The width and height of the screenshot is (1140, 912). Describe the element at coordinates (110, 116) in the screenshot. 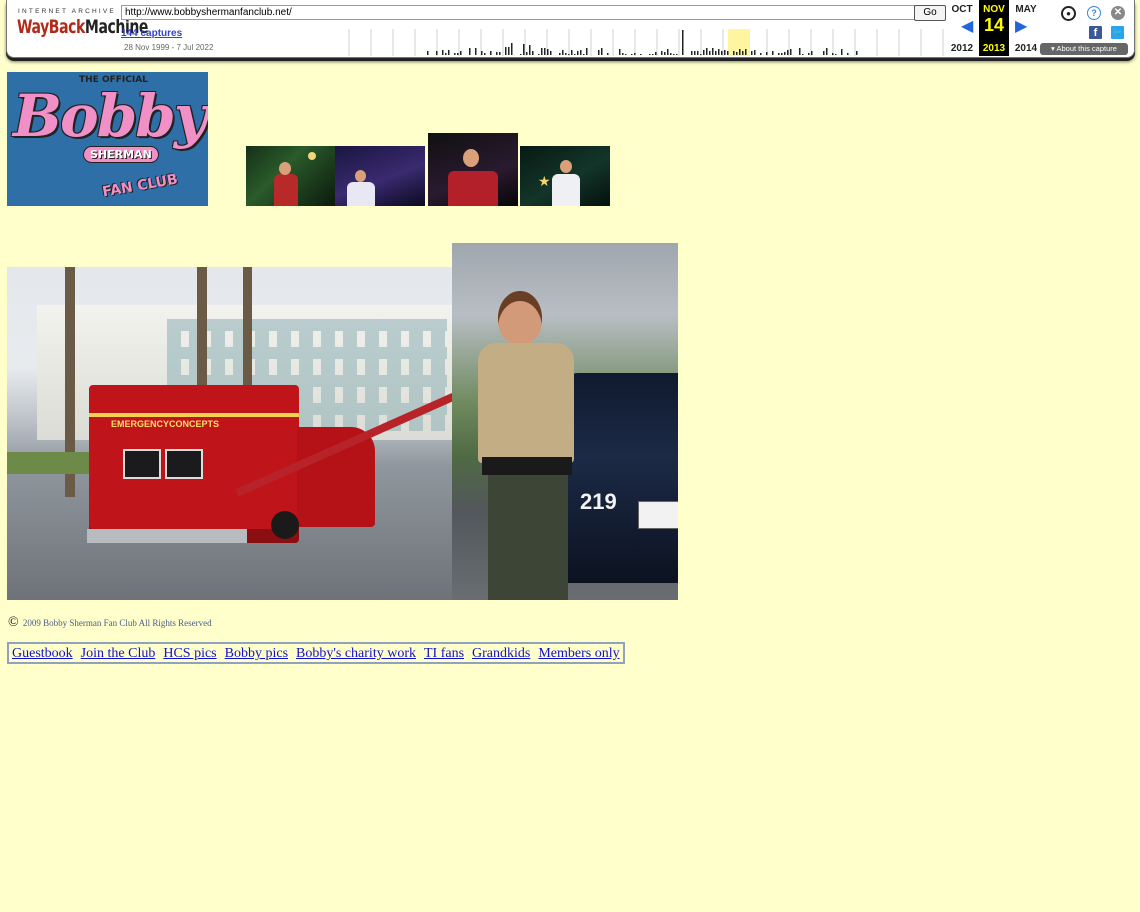

I see `logo-bobby-text: Bobby` at that location.